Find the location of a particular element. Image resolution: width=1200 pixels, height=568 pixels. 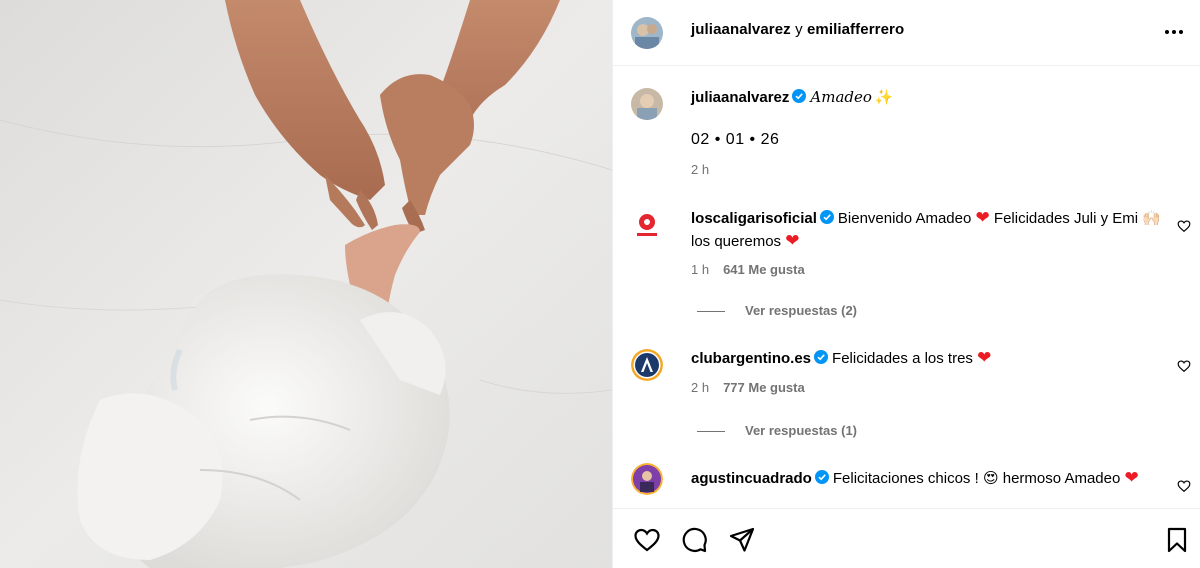

comment-likes: 777 Me gusta is located at coordinates (764, 387).